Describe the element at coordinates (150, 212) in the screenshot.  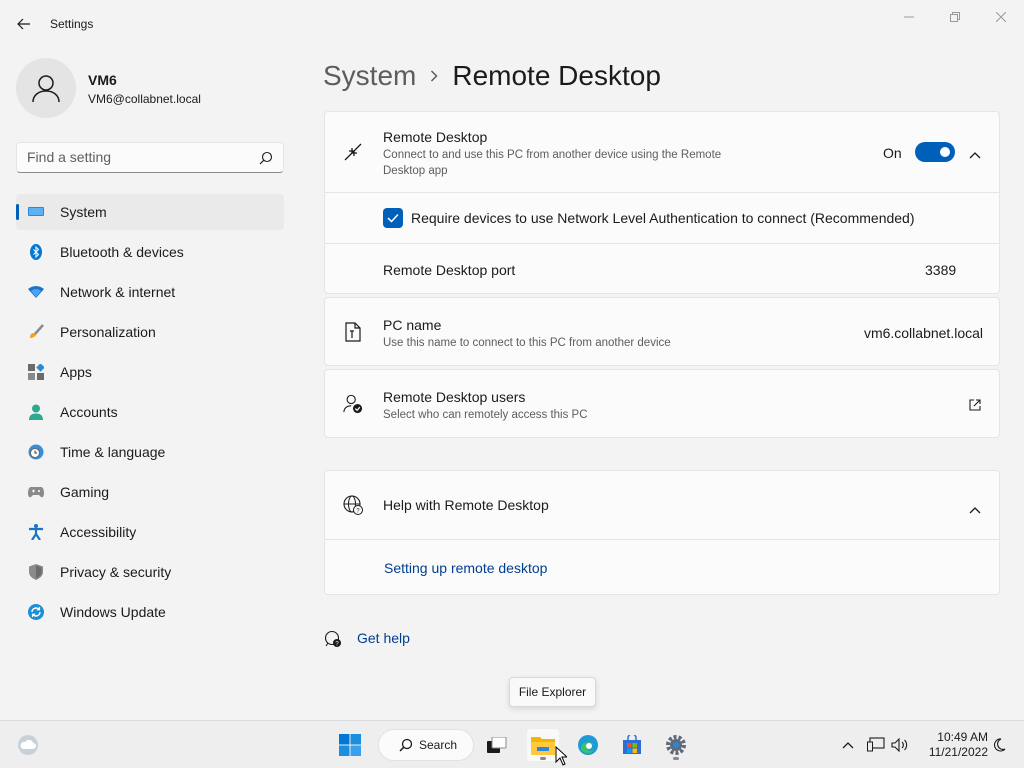
I see `sidebar-item-system: System` at that location.